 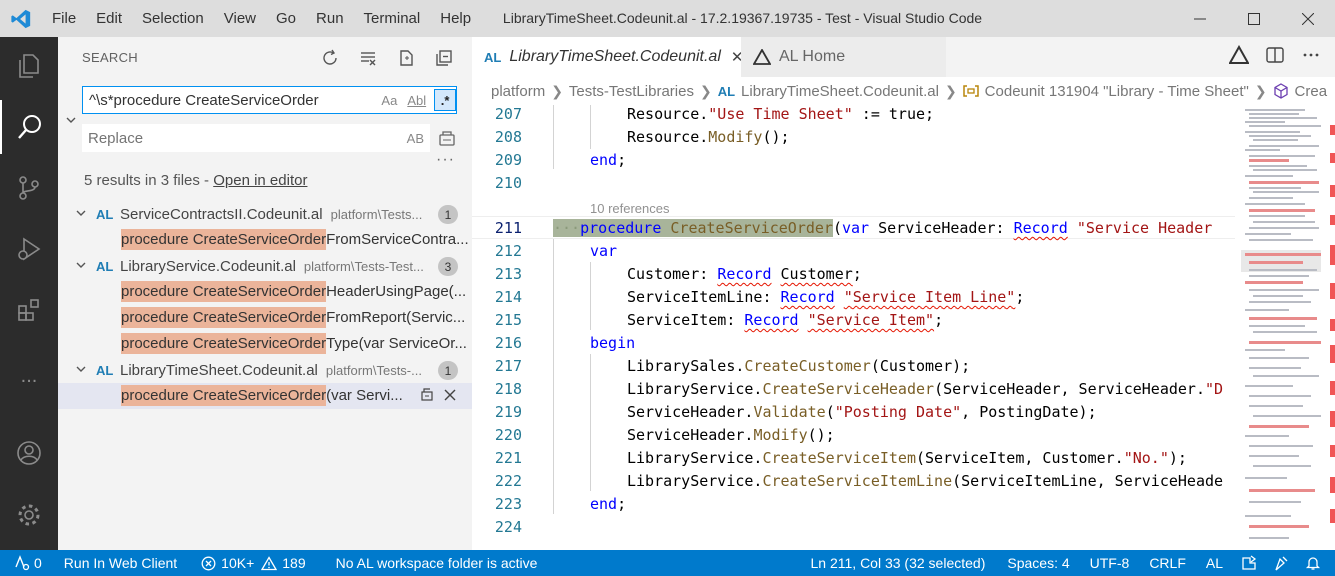 What do you see at coordinates (444, 58) in the screenshot?
I see `collapse-all-icon` at bounding box center [444, 58].